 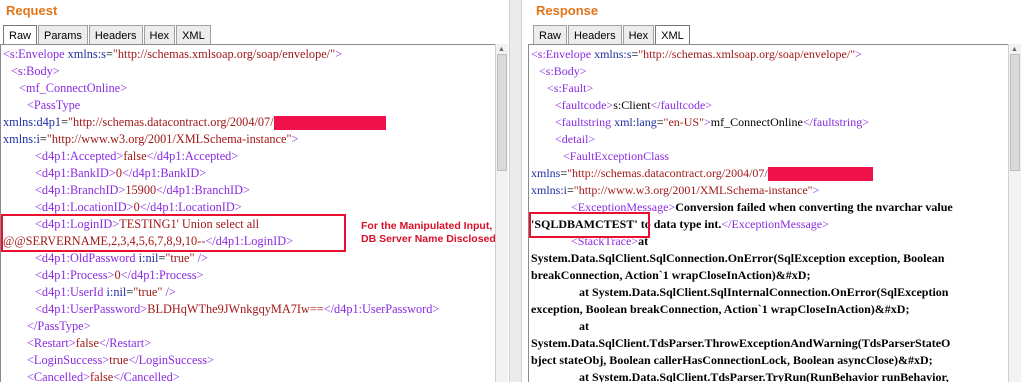 I want to click on response-scroll-thumb, so click(x=1015, y=112).